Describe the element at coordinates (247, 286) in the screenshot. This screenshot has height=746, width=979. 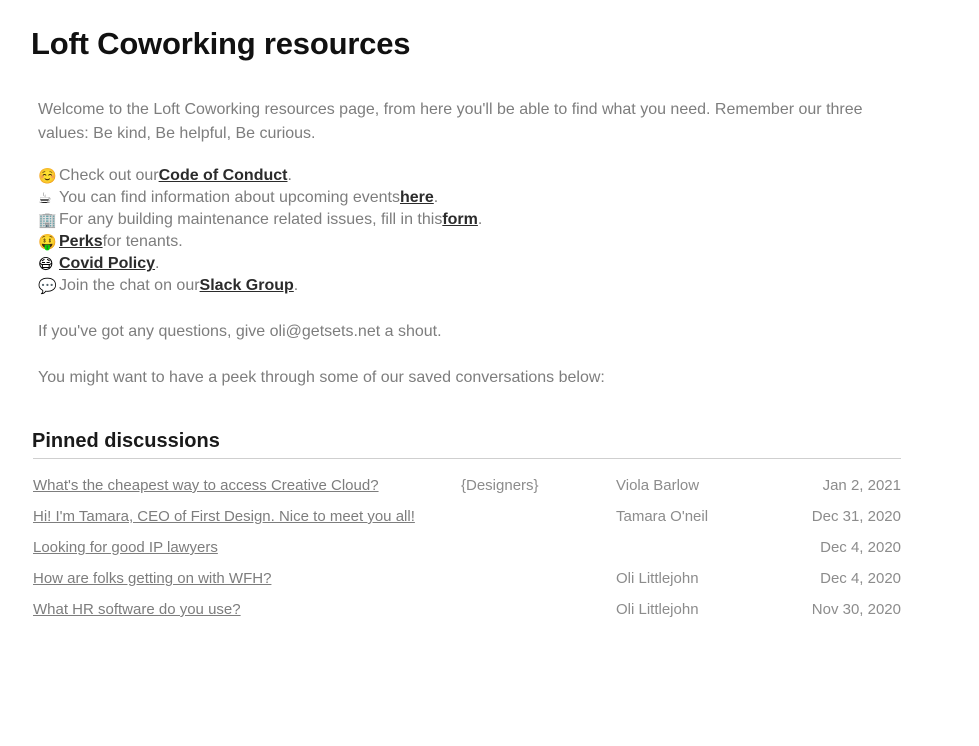
I see `resource-link-slack-group: Slack Group` at that location.